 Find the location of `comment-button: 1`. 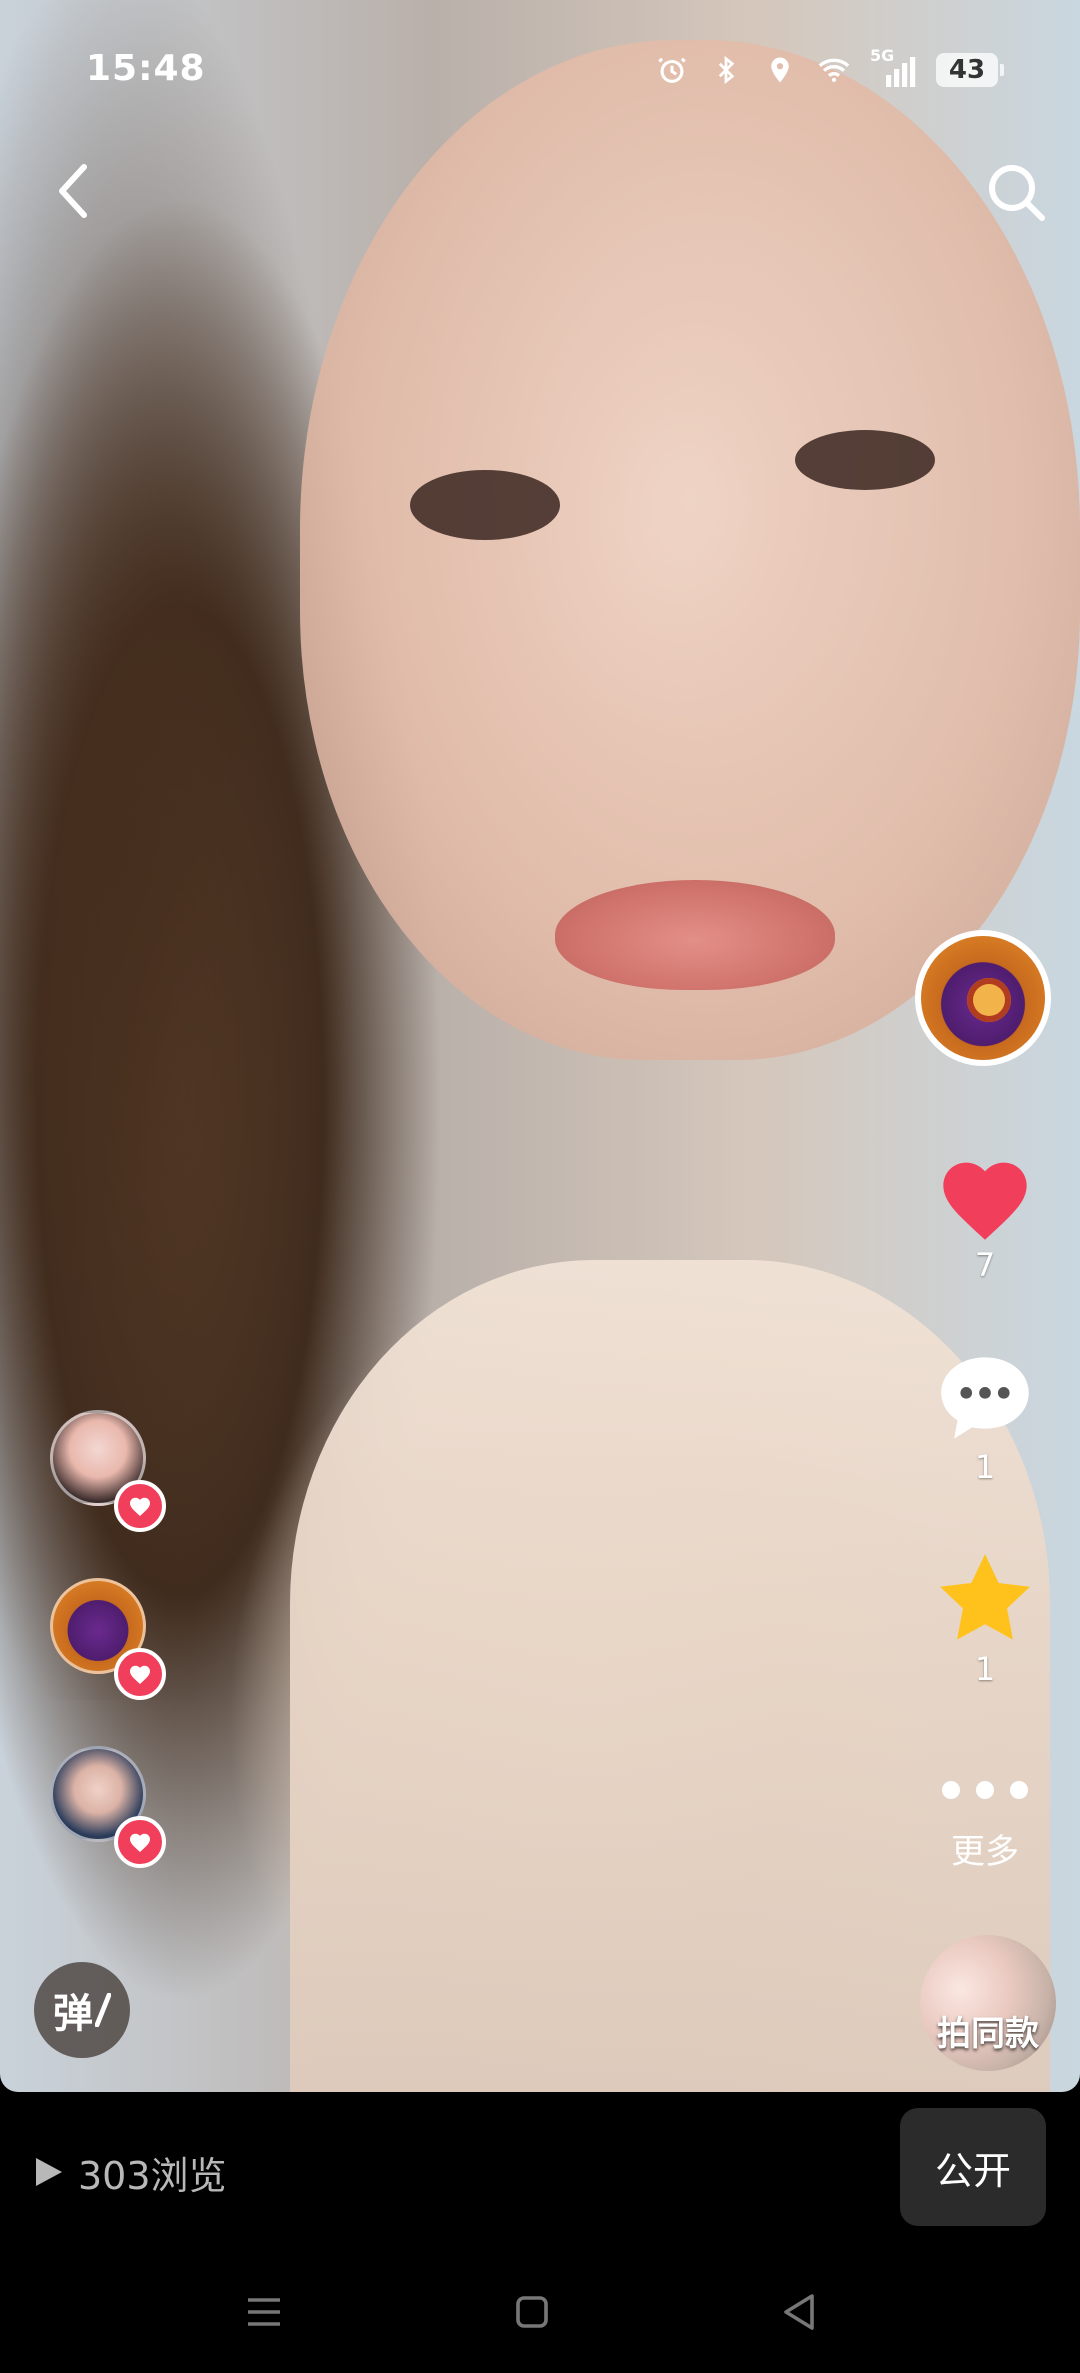

comment-button: 1 is located at coordinates (985, 1418).